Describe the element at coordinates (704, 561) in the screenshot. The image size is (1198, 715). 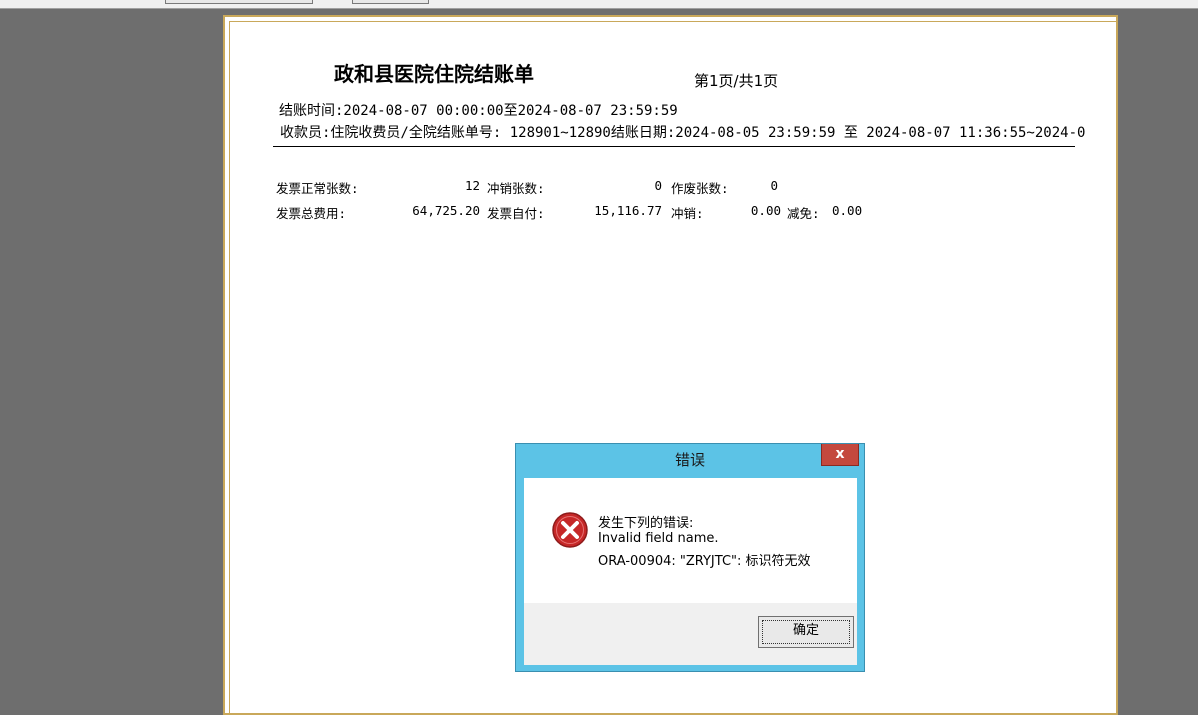
I see `error-message-ora: ORA-00904: "ZRYJTC": 标识符无效` at that location.